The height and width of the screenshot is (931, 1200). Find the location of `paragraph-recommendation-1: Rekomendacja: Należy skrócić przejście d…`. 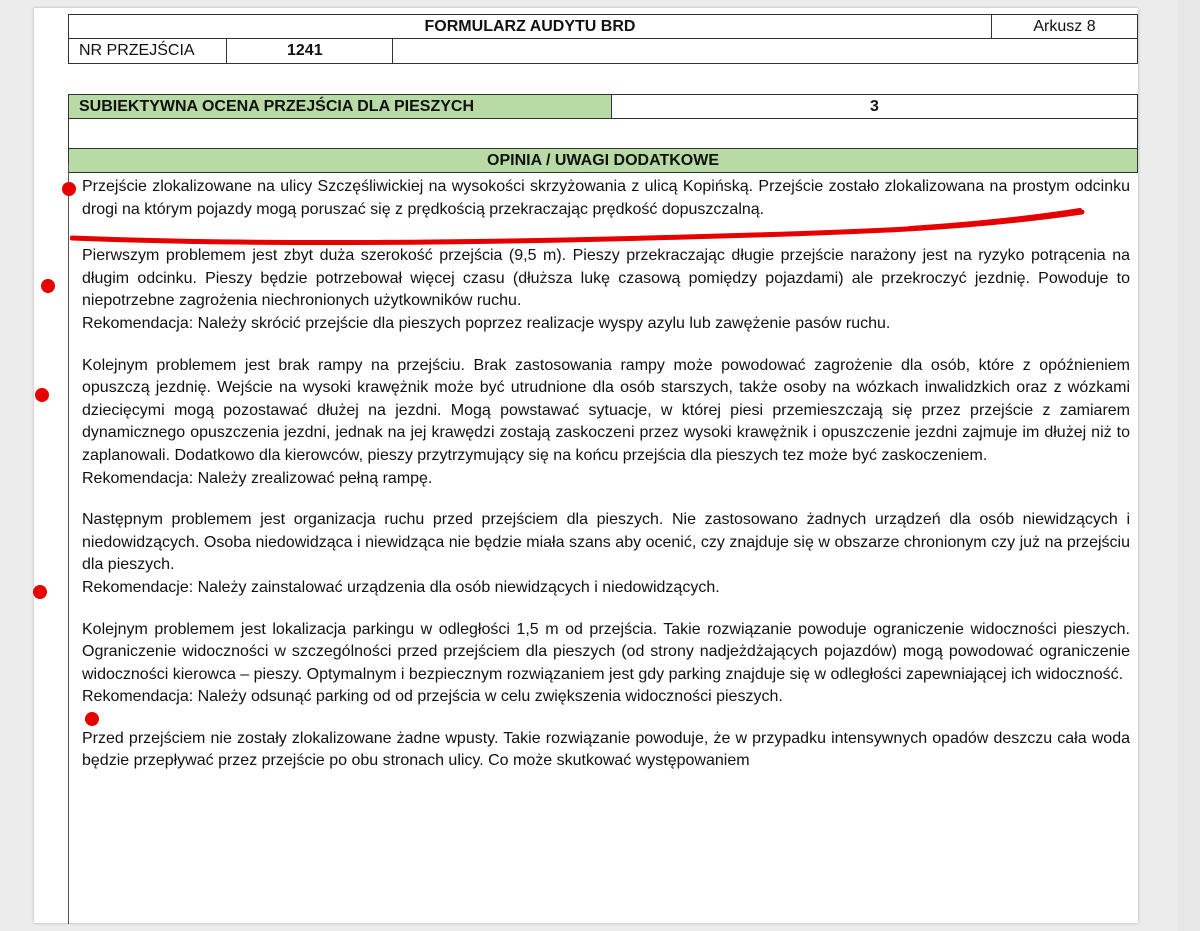

paragraph-recommendation-1: Rekomendacja: Należy skrócić przejście d… is located at coordinates (486, 323).